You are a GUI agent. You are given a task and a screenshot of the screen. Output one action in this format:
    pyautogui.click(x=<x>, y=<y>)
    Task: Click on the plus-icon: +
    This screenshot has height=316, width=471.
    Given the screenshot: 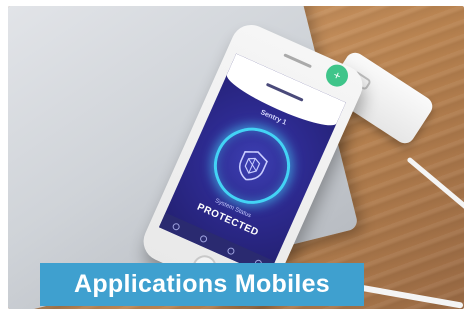 What is the action you would take?
    pyautogui.click(x=337, y=76)
    